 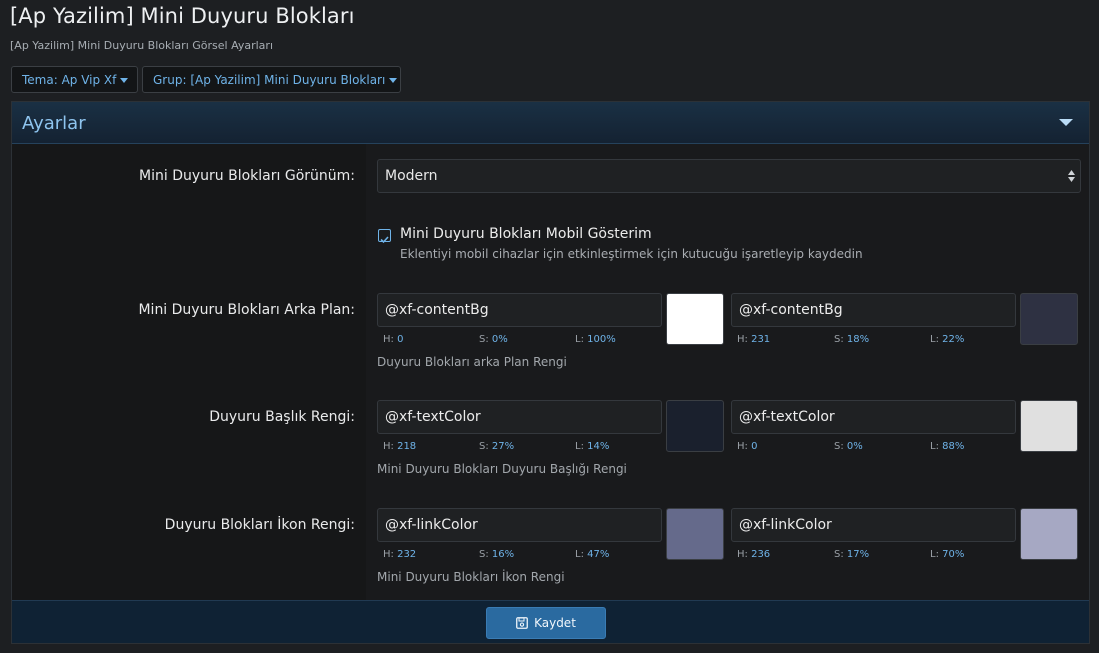 I want to click on background-dark-l: L: 22%, so click(x=947, y=339).